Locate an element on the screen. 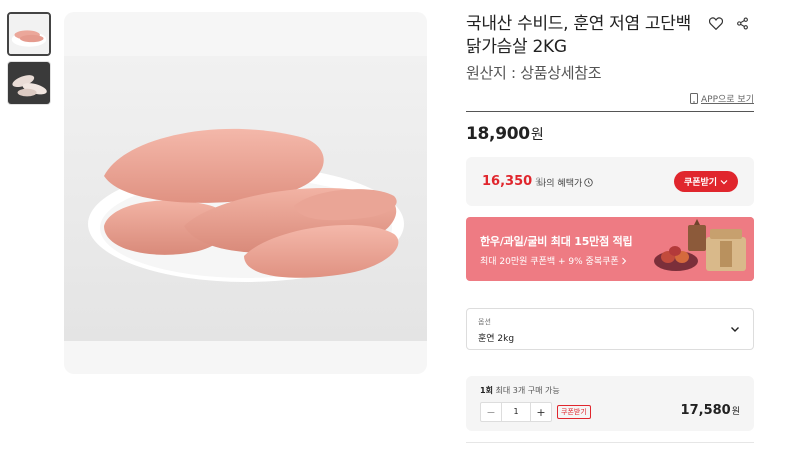 This screenshot has height=449, width=800. heart-icon is located at coordinates (716, 23).